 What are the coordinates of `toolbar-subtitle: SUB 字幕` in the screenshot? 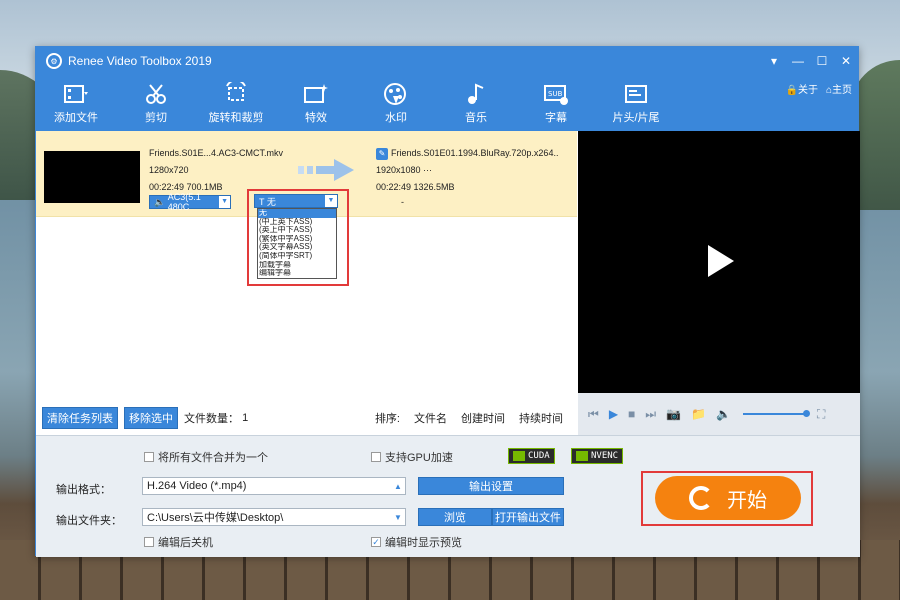 It's located at (556, 103).